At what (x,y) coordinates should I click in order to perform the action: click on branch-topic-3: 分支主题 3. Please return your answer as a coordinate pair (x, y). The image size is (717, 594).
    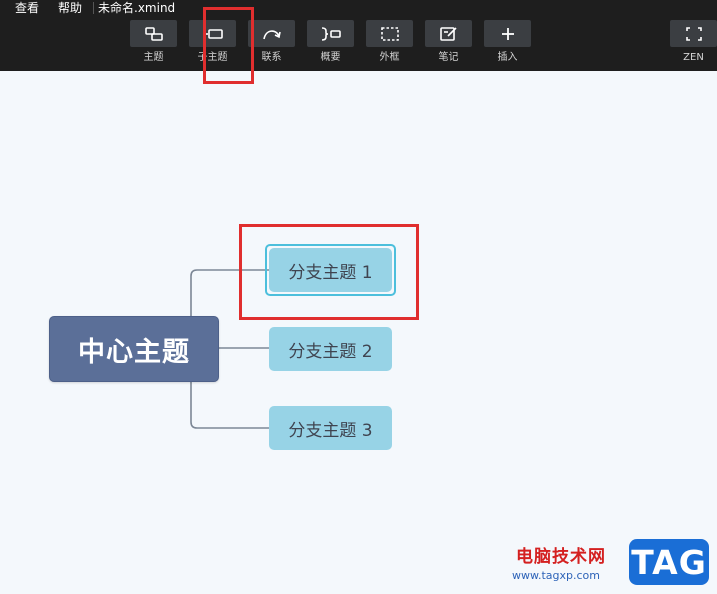
    Looking at the image, I should click on (330, 428).